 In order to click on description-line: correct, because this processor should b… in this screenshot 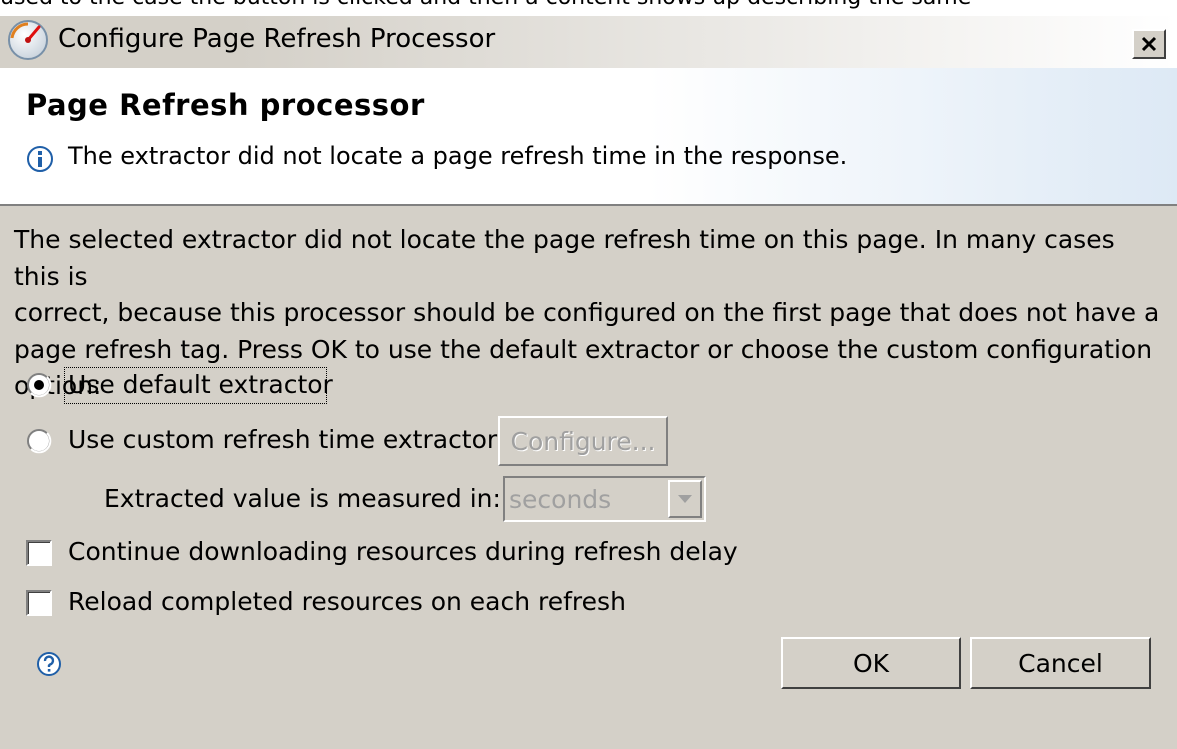, I will do `click(587, 312)`.